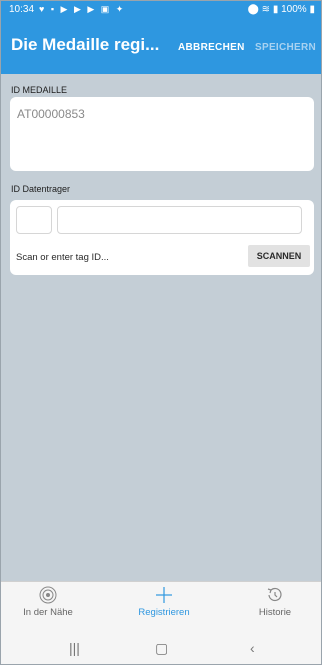 Image resolution: width=322 pixels, height=665 pixels. What do you see at coordinates (34, 220) in the screenshot?
I see `tag-type-field` at bounding box center [34, 220].